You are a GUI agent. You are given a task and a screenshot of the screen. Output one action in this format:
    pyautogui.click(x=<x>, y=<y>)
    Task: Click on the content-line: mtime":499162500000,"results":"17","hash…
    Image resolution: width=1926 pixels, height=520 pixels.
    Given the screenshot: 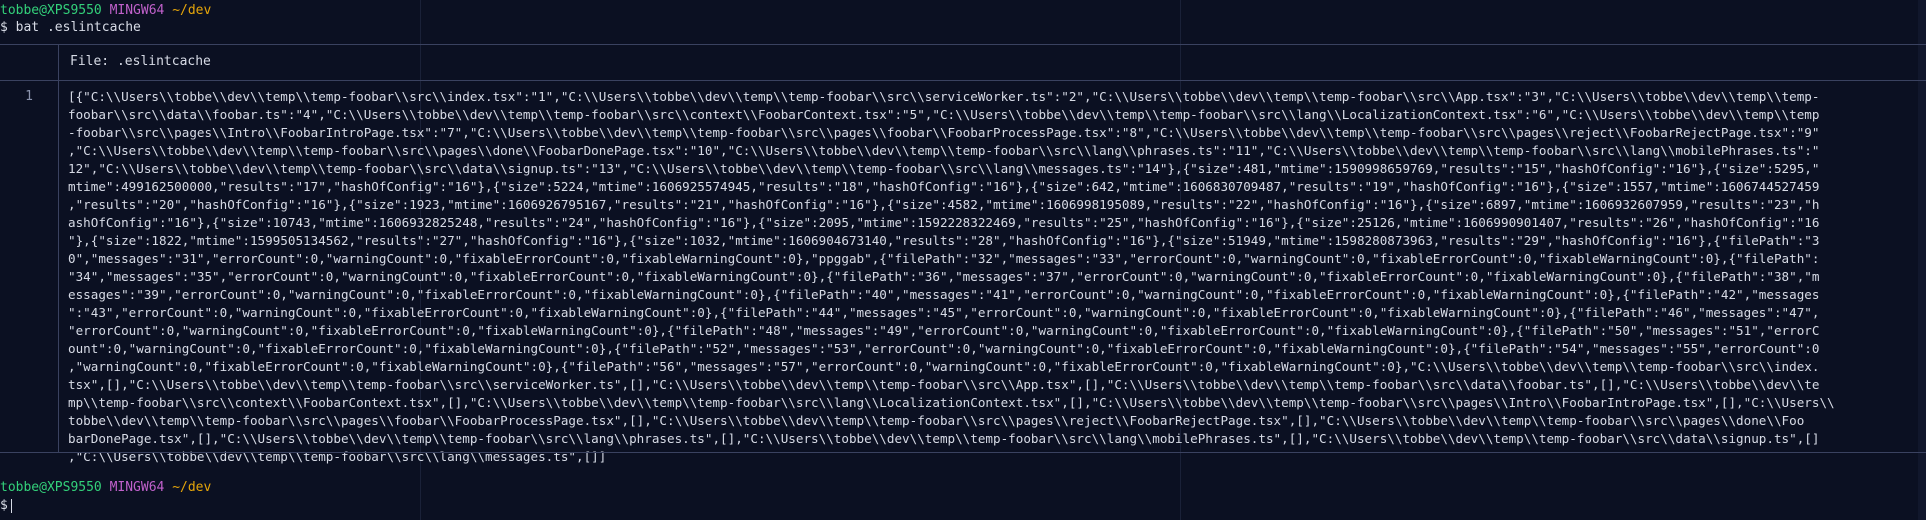 What is the action you would take?
    pyautogui.click(x=944, y=186)
    